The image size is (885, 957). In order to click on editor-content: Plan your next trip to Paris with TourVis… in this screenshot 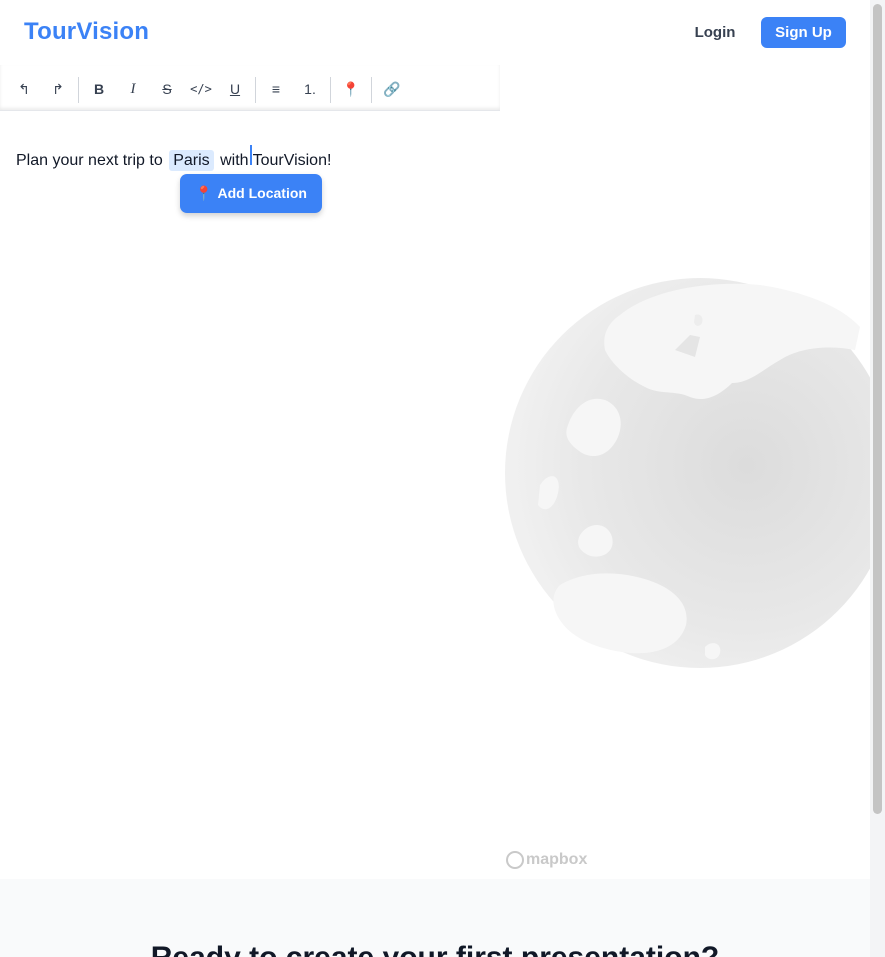, I will do `click(174, 158)`.